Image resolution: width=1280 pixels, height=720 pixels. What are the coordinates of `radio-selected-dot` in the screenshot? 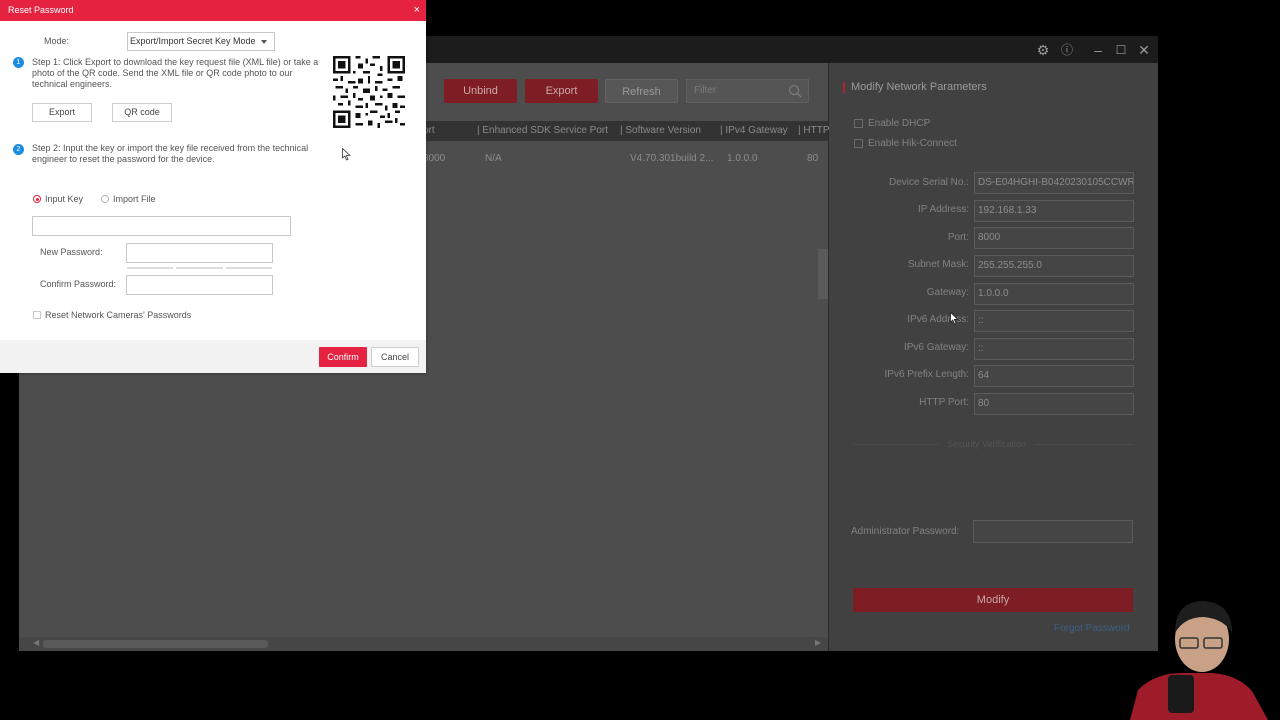 It's located at (37, 199).